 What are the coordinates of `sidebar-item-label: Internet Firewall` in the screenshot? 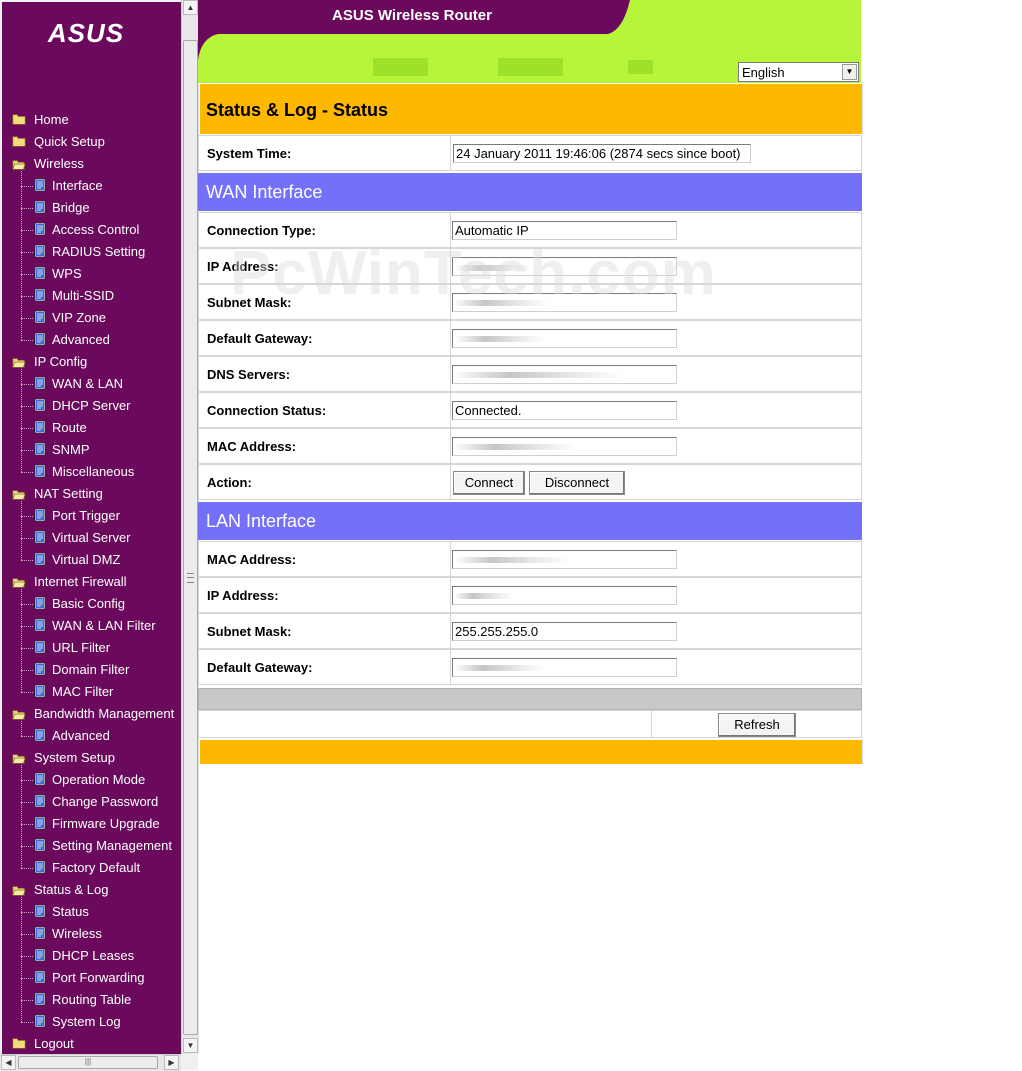 It's located at (80, 581).